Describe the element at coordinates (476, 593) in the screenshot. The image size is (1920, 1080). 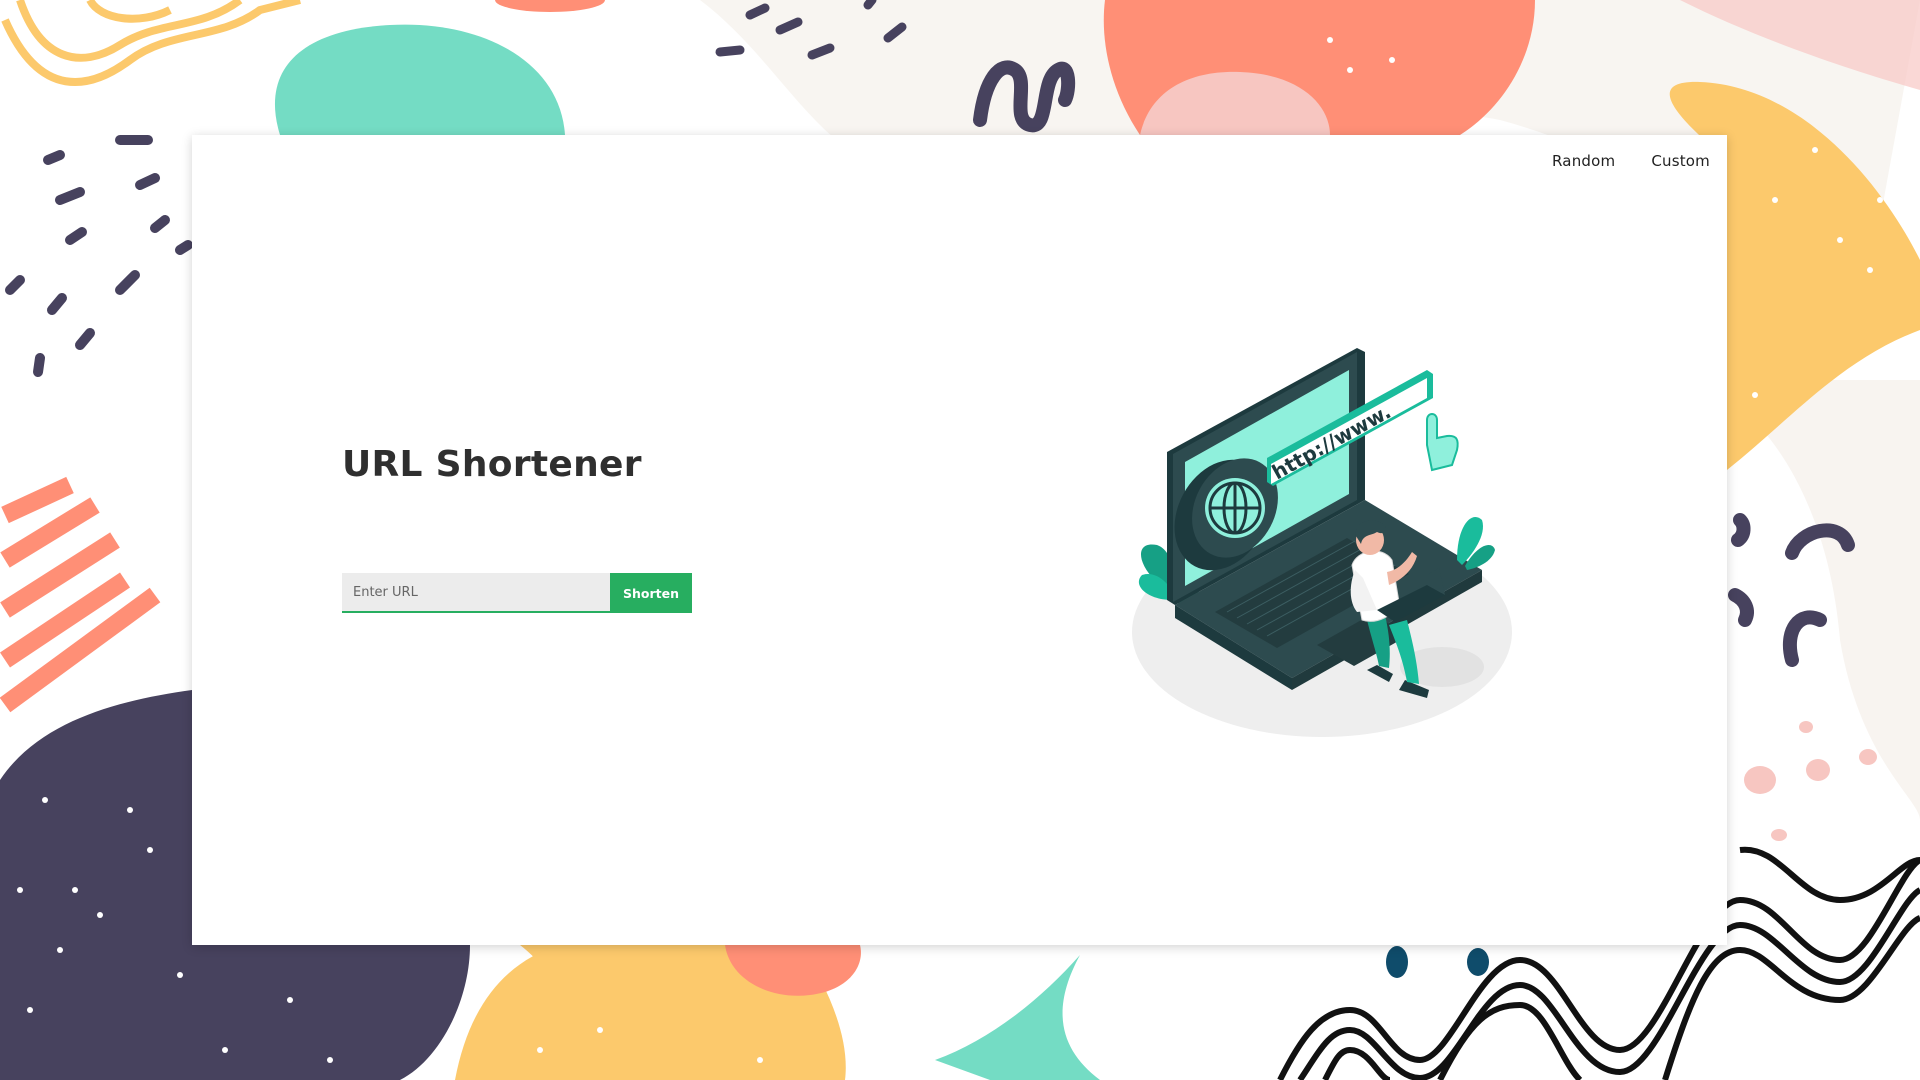
I see `url-input` at that location.